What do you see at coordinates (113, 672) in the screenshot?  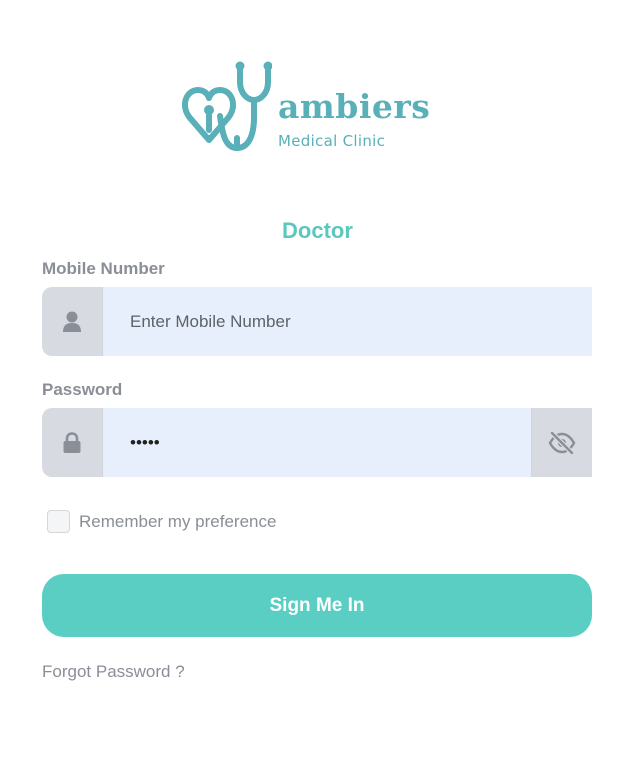 I see `forgot-password-link: Forgot Password ?` at bounding box center [113, 672].